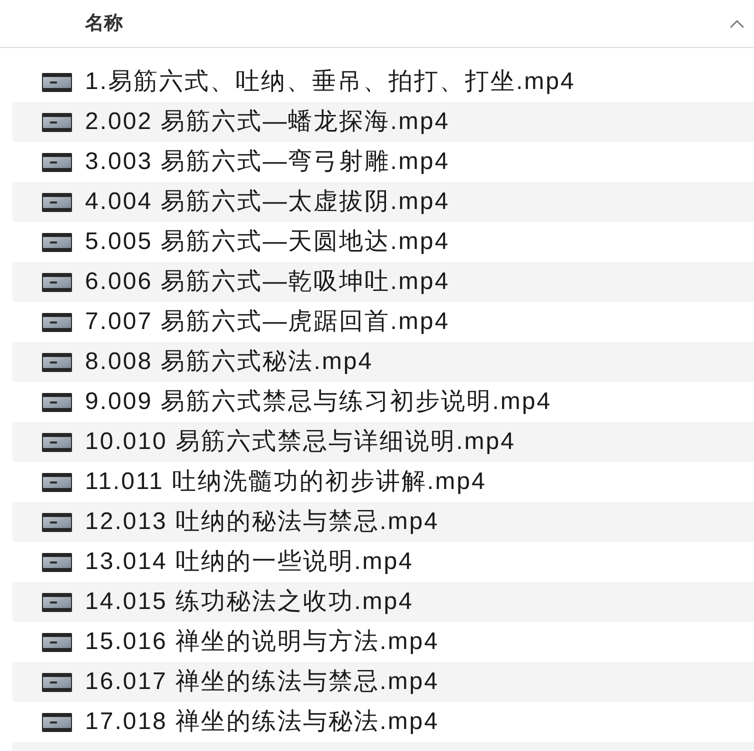 This screenshot has height=751, width=754. What do you see at coordinates (267, 122) in the screenshot?
I see `file-name: 2.002 易筋六式—蟠龙探海.mp4` at bounding box center [267, 122].